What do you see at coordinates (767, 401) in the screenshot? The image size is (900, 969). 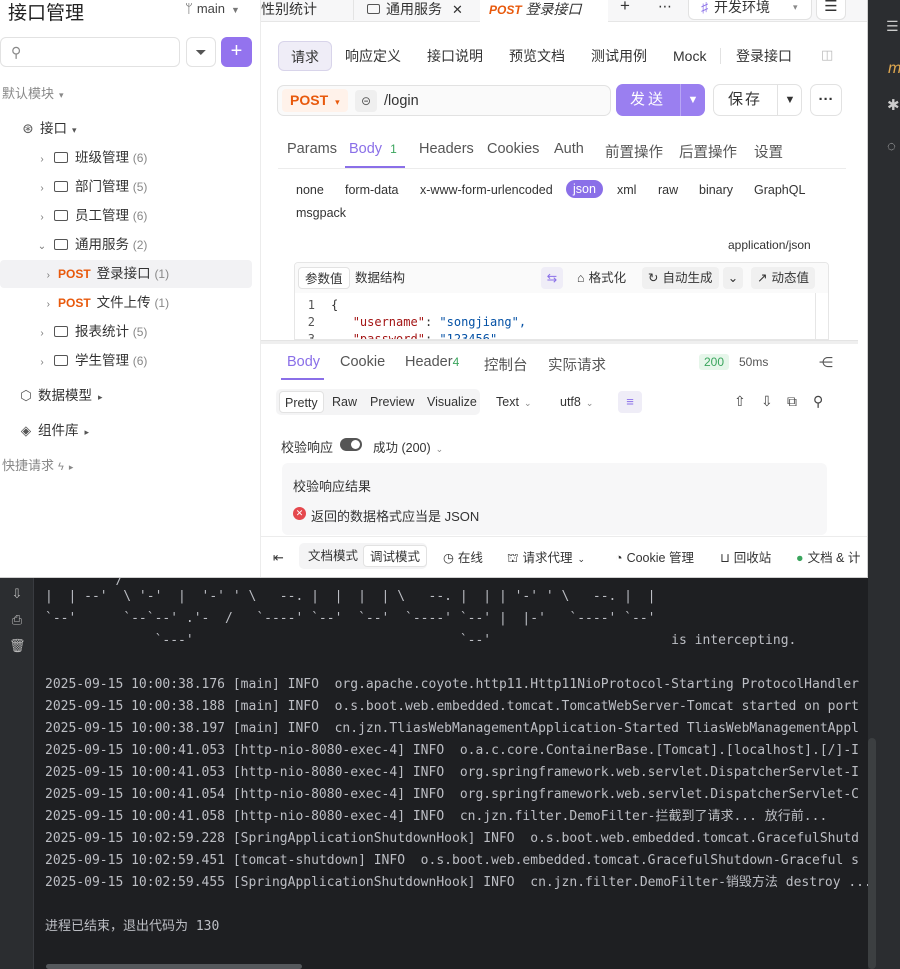 I see `download-icon: ⇩` at bounding box center [767, 401].